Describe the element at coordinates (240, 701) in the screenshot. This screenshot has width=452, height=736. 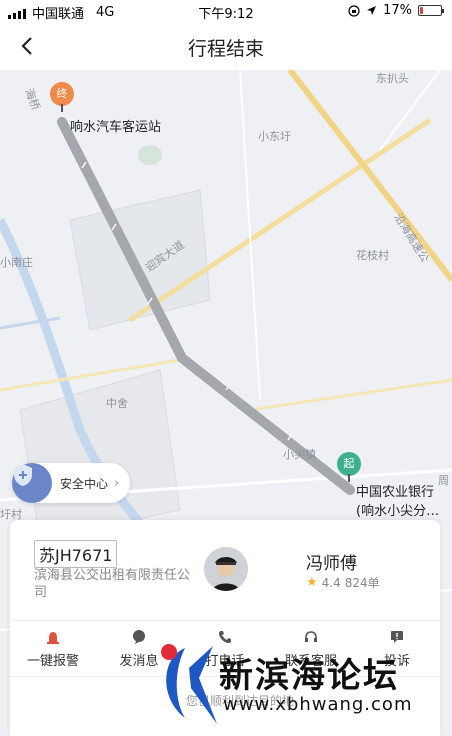
I see `arrival-notice: 您已顺利到达目的地` at that location.